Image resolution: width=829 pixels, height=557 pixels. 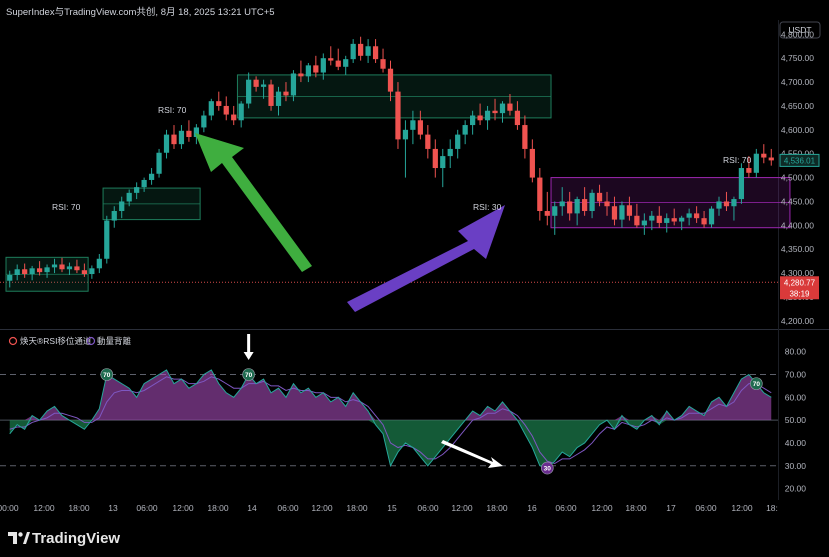 What do you see at coordinates (249, 375) in the screenshot?
I see `rsi-marker-label: 70` at bounding box center [249, 375].